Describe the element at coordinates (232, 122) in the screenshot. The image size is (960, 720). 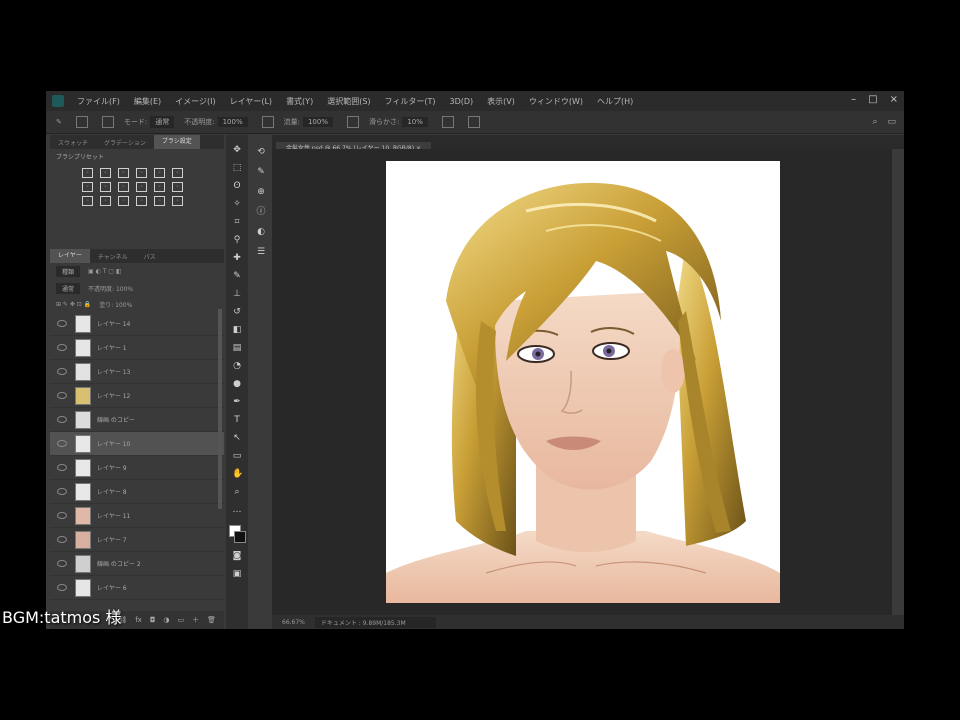
I see `opacity-field: 100%` at that location.